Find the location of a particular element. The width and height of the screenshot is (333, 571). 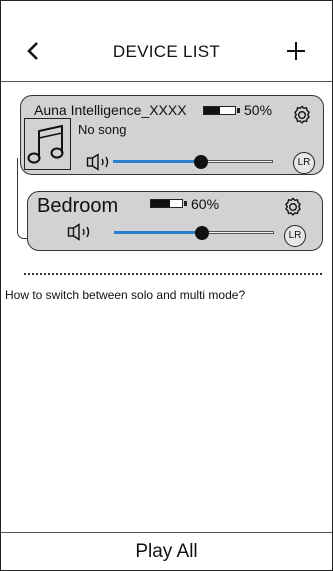

play-all-button: Play All is located at coordinates (166, 552).